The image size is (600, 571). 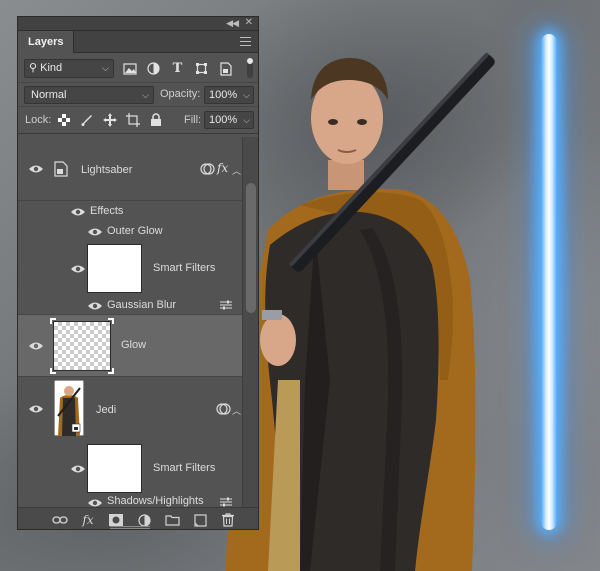 I want to click on filter-toolbar: ⚲ Kind ⌵ T, so click(x=138, y=68).